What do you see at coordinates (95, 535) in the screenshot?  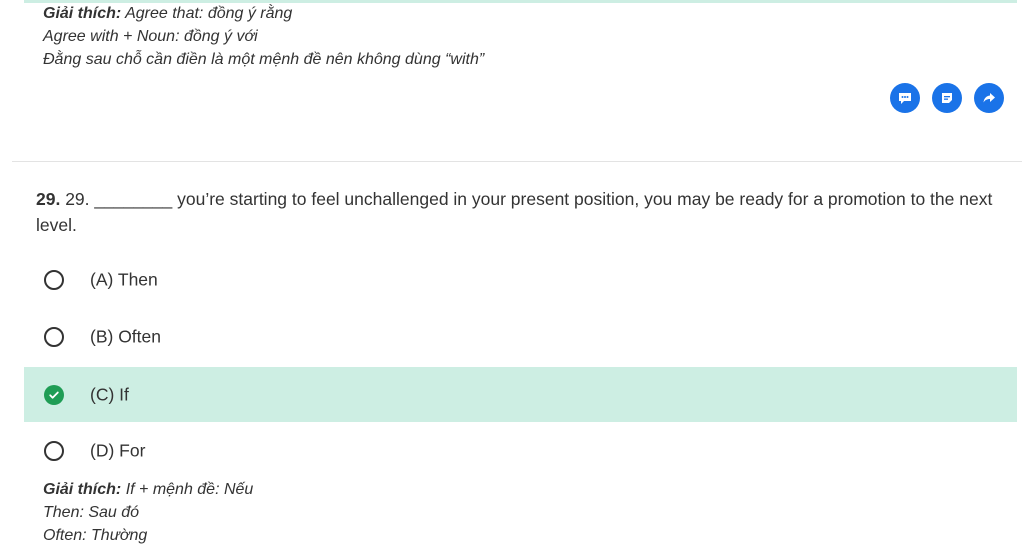 I see `explanation-line: Often: Thường` at bounding box center [95, 535].